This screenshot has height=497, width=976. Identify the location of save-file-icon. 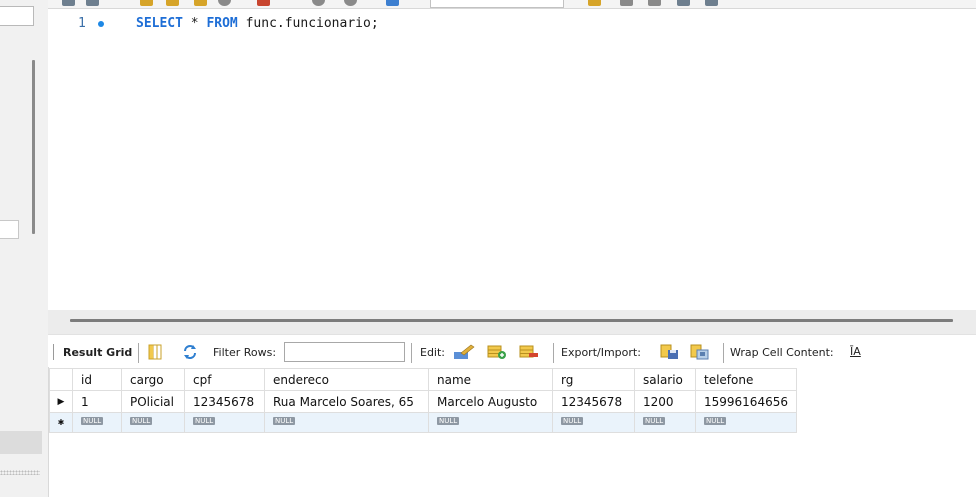
(92, 3).